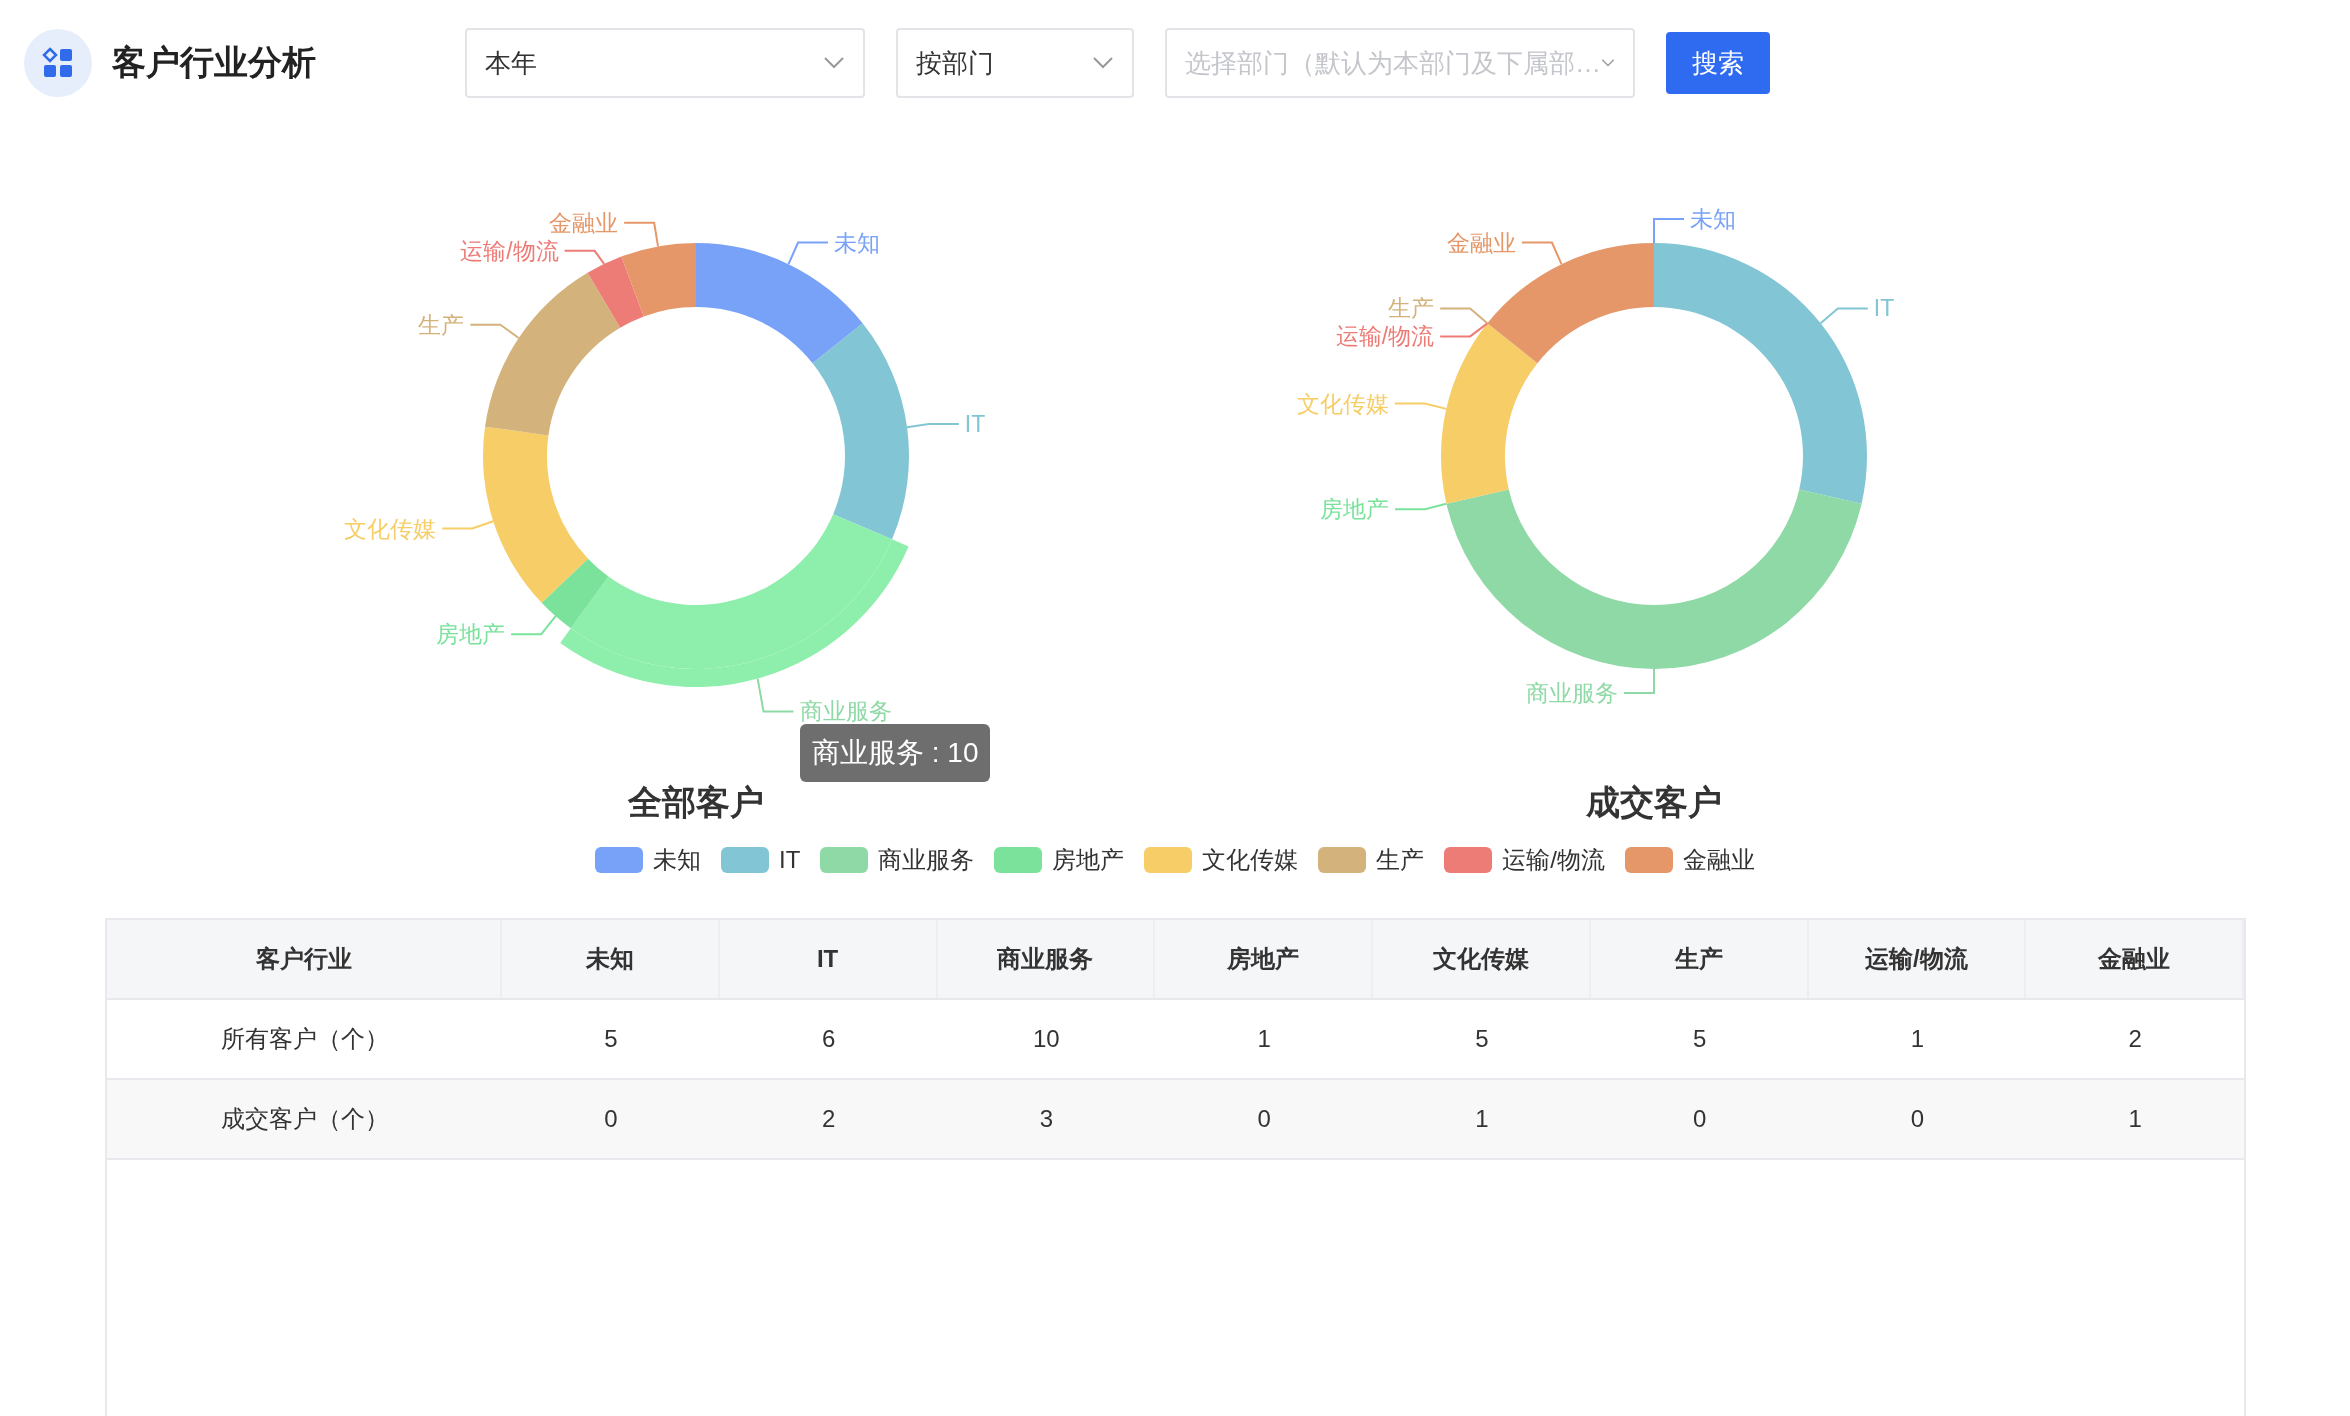 The image size is (2350, 1416). What do you see at coordinates (1917, 959) in the screenshot?
I see `column-header: 运输/物流` at bounding box center [1917, 959].